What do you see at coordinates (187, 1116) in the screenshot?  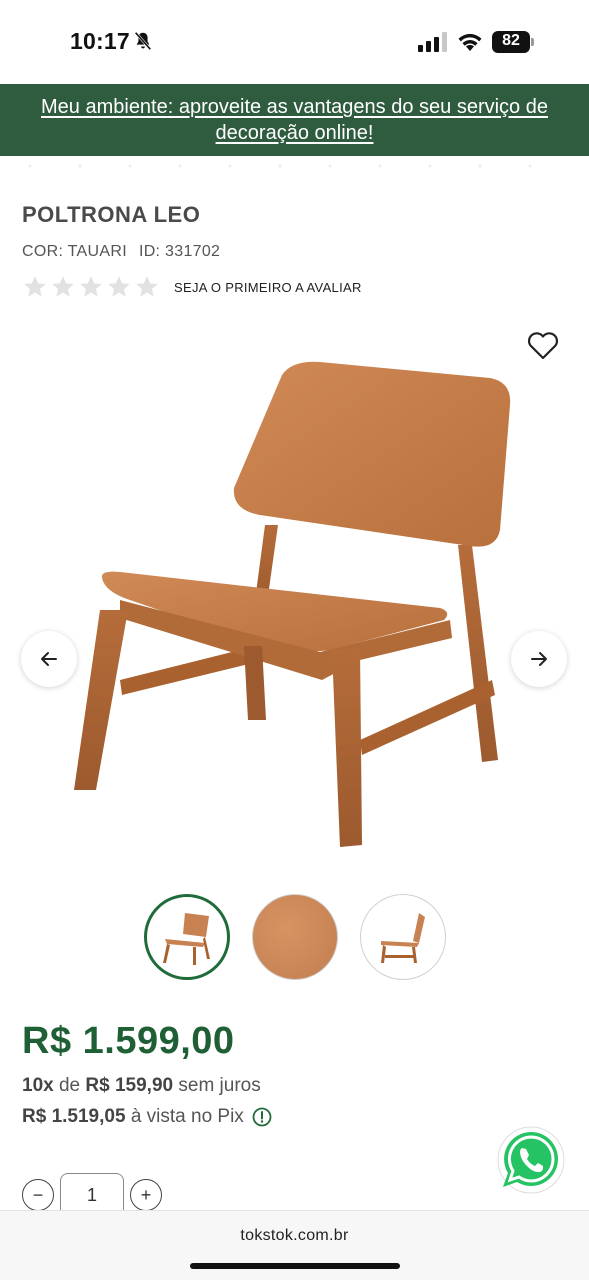 I see `pix-suffix: à vista no Pix` at bounding box center [187, 1116].